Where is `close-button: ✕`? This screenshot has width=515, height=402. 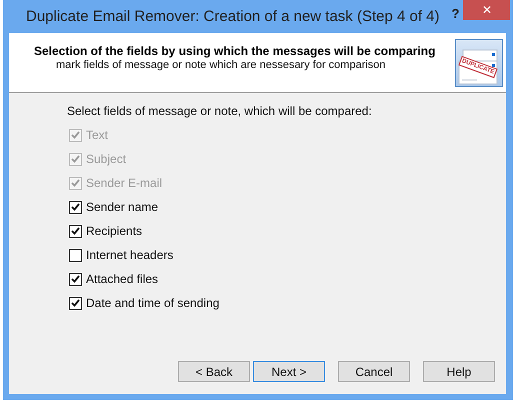
close-button: ✕ is located at coordinates (486, 10).